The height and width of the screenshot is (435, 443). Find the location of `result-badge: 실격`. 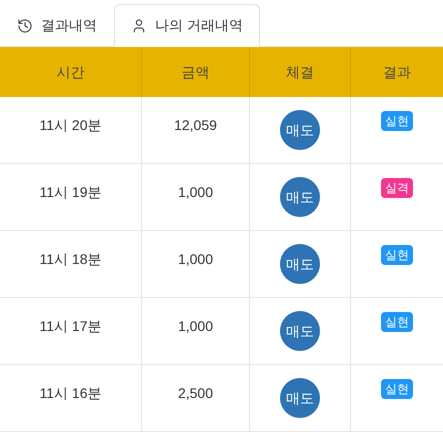

result-badge: 실격 is located at coordinates (397, 188).